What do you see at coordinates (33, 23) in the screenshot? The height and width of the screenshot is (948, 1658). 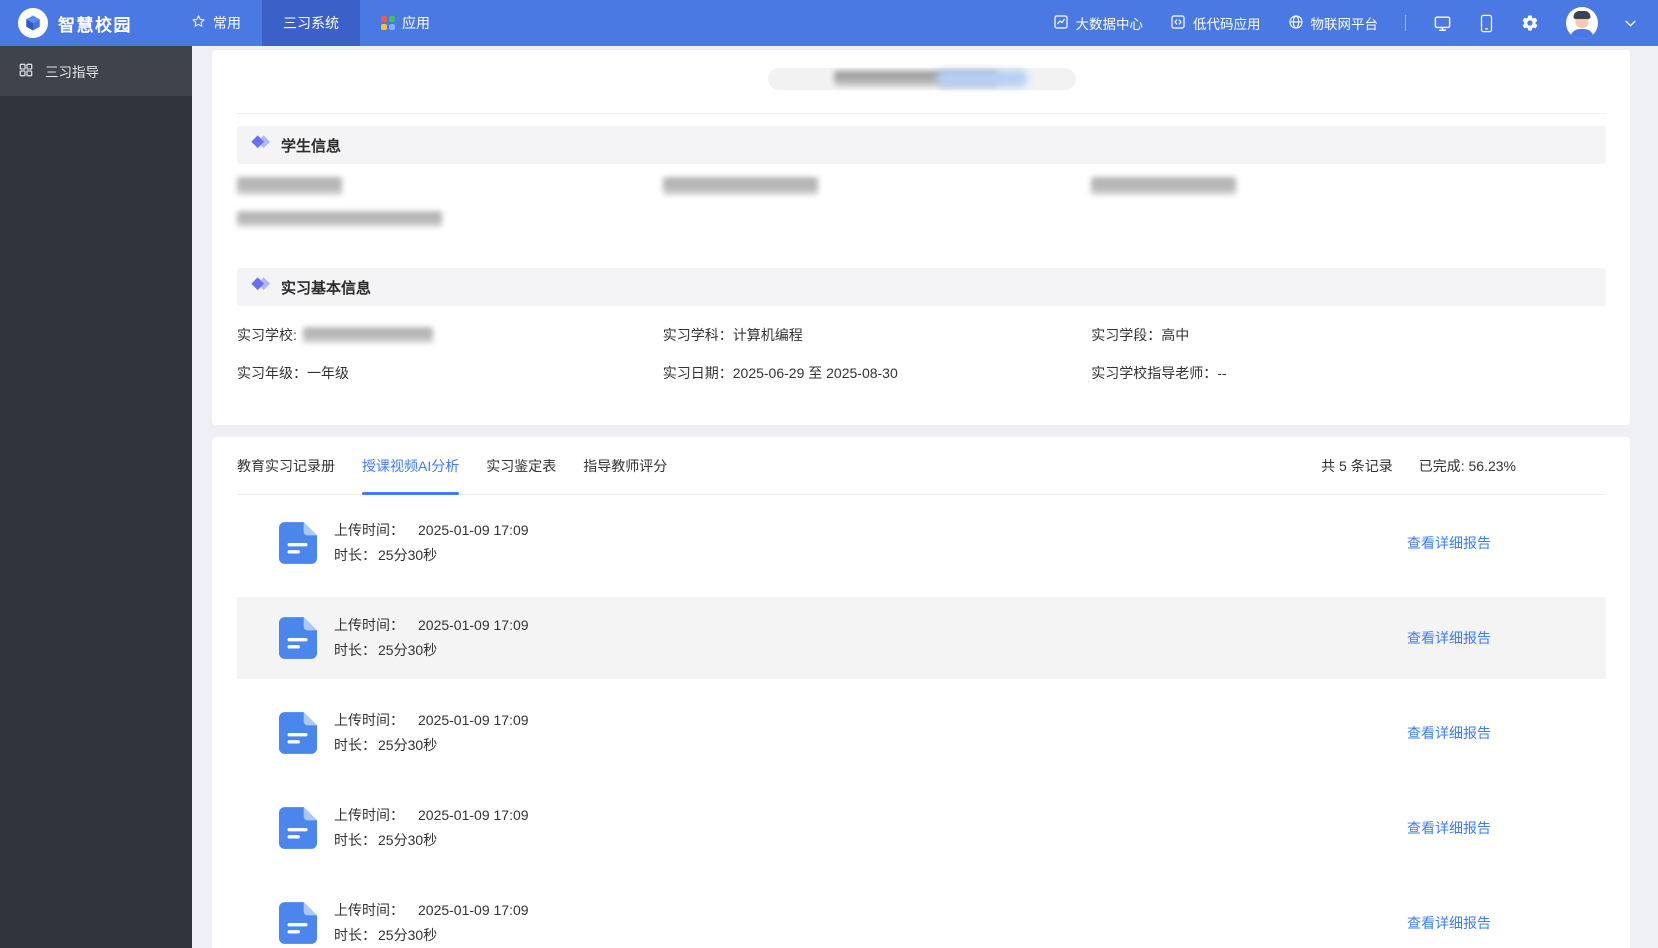 I see `app-logo-icon` at bounding box center [33, 23].